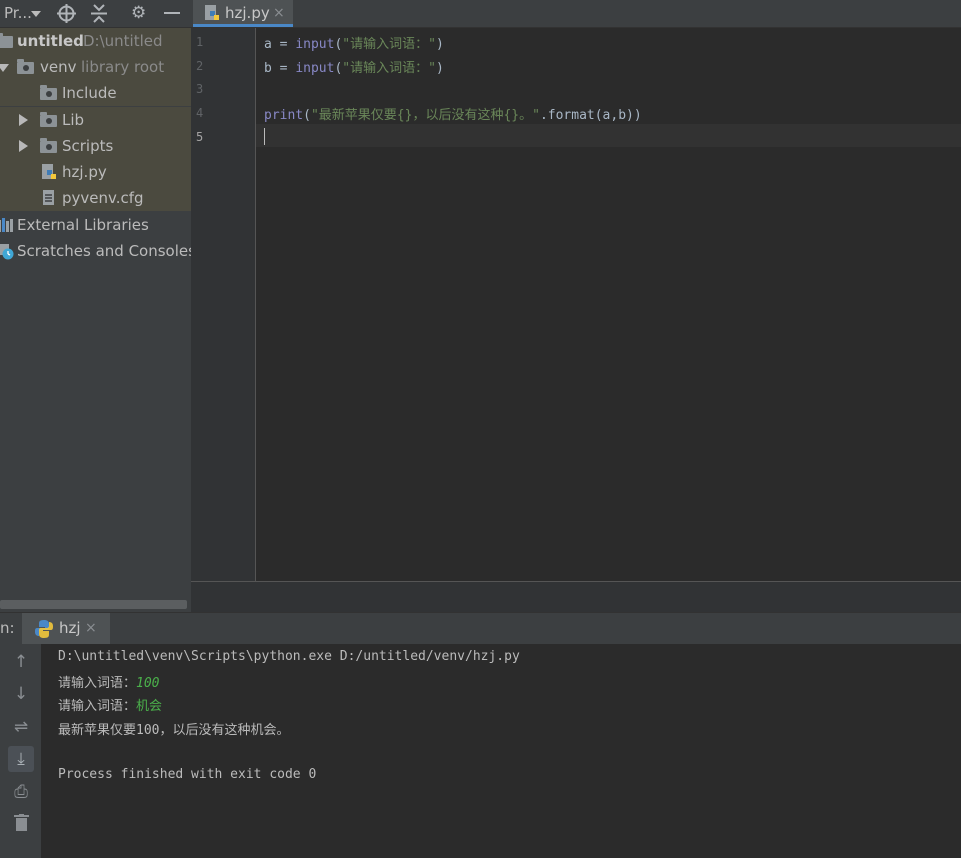 Image resolution: width=961 pixels, height=858 pixels. I want to click on soft-wrap-icon: ⇌, so click(21, 727).